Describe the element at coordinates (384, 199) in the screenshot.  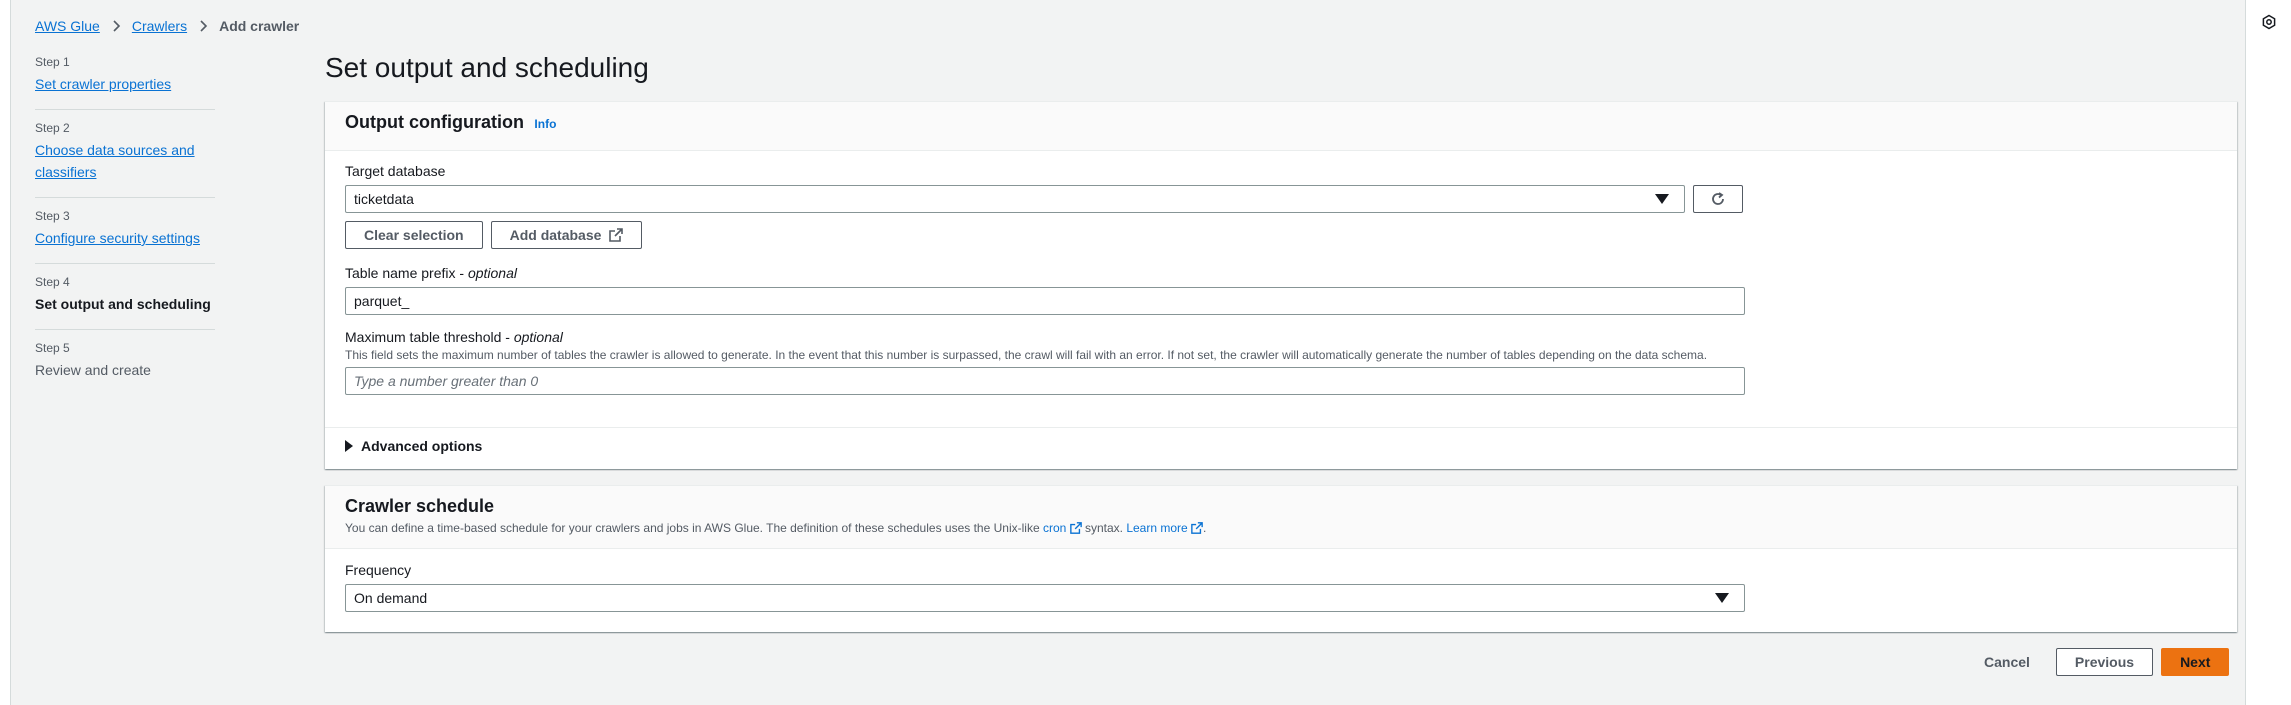
I see `target-database-value: ticketdata` at that location.